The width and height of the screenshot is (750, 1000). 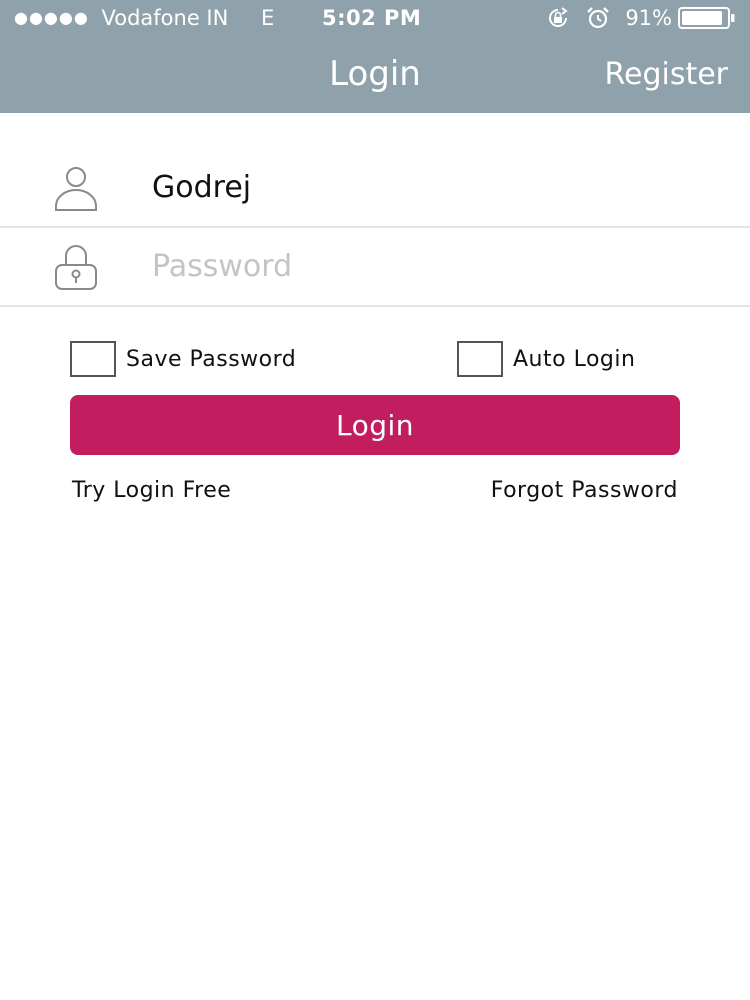 I want to click on rotation-lock-icon, so click(x=558, y=17).